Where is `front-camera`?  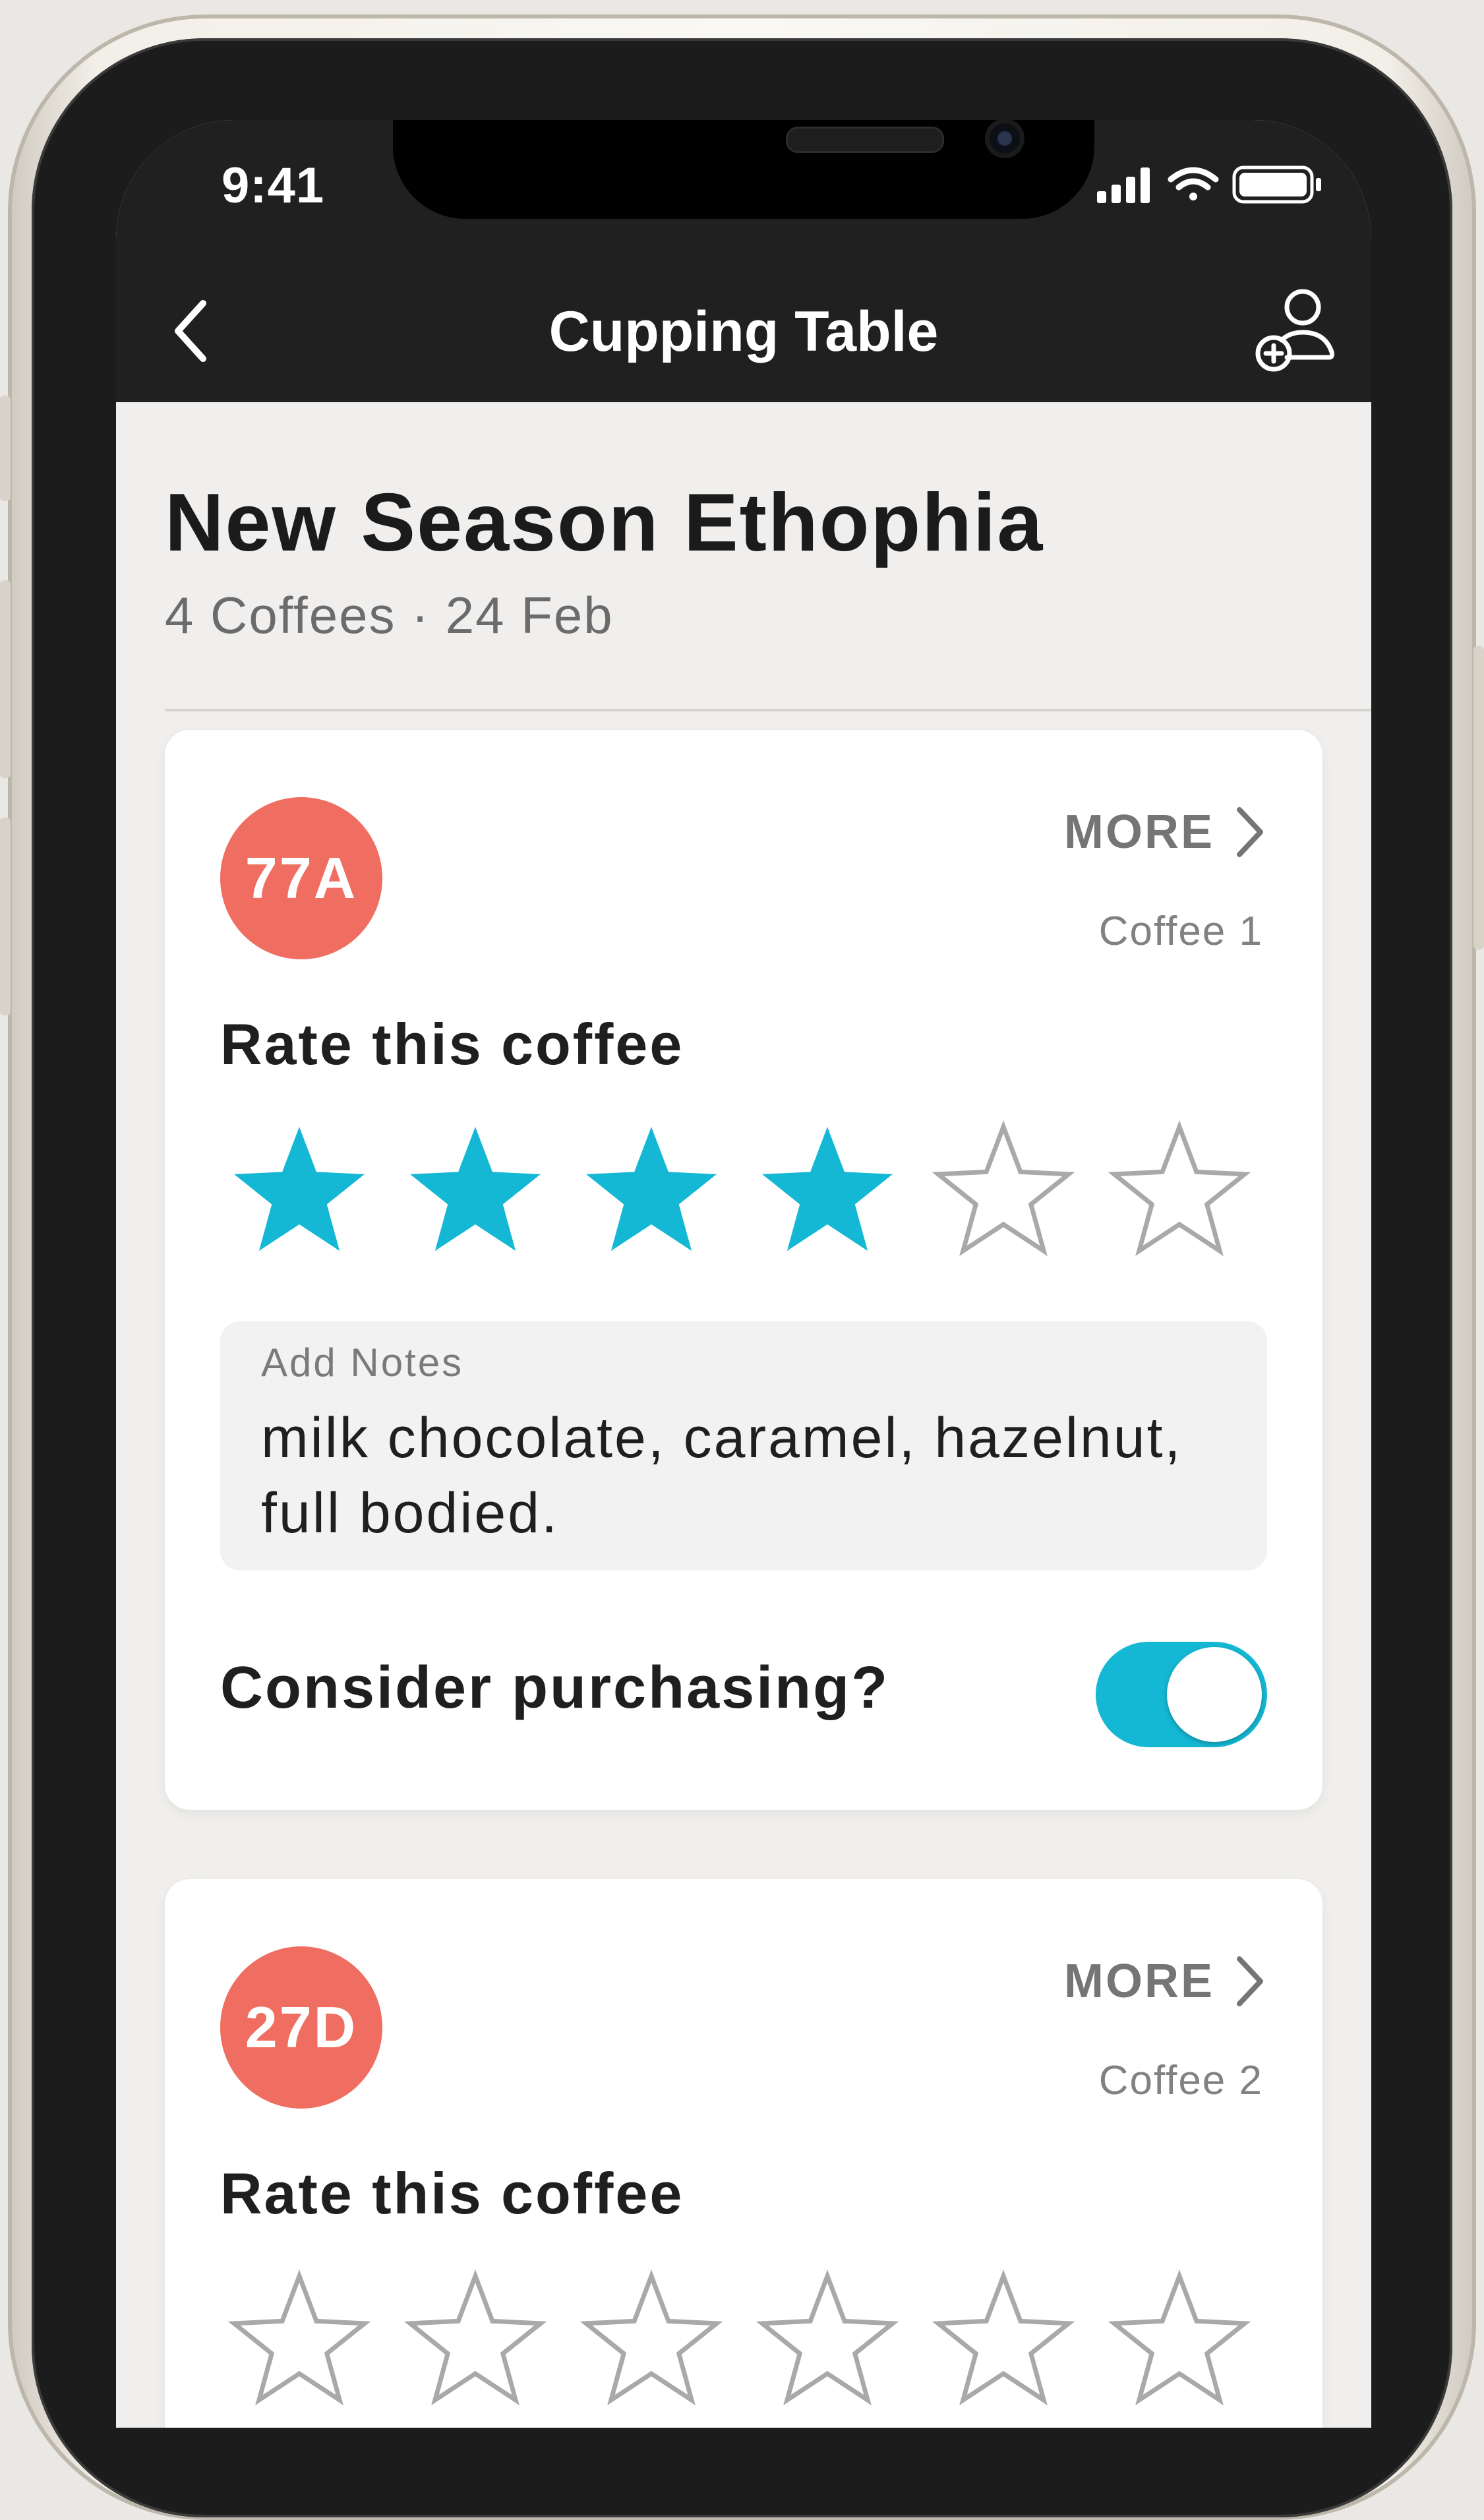 front-camera is located at coordinates (1005, 139).